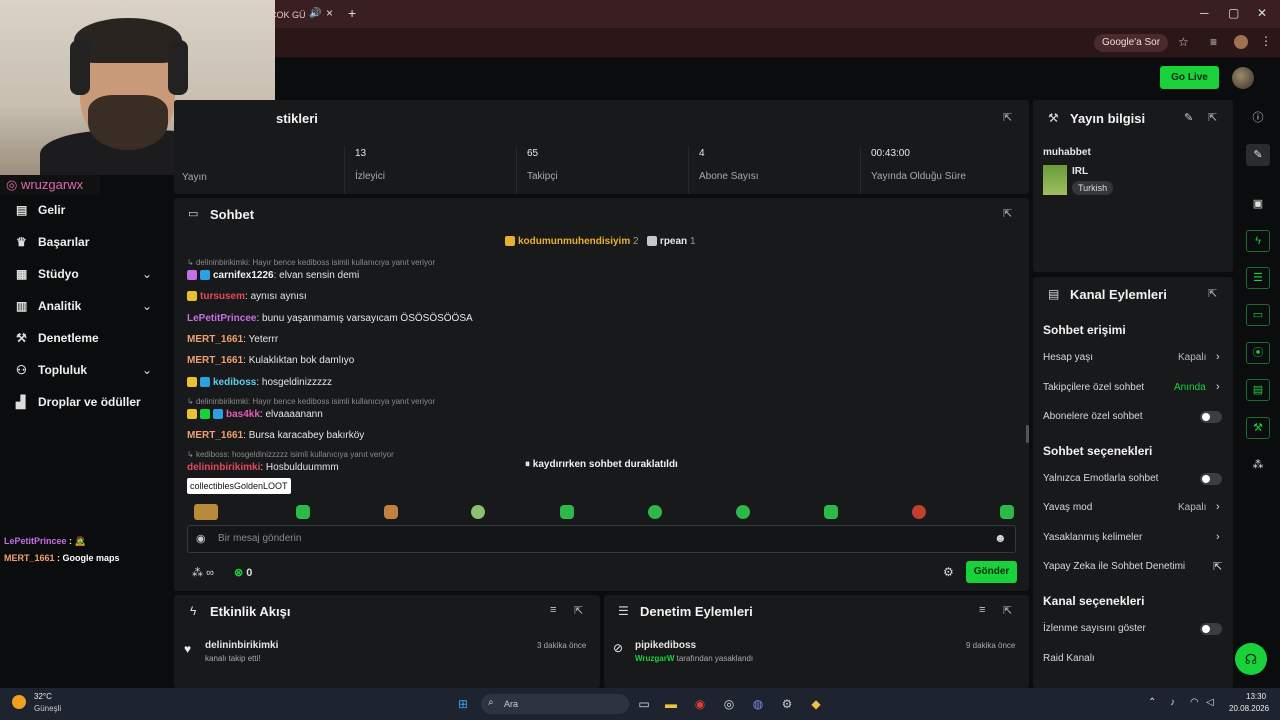 This screenshot has height=720, width=1280. What do you see at coordinates (206, 512) in the screenshot?
I see `golden-loot-emote-icon` at bounding box center [206, 512].